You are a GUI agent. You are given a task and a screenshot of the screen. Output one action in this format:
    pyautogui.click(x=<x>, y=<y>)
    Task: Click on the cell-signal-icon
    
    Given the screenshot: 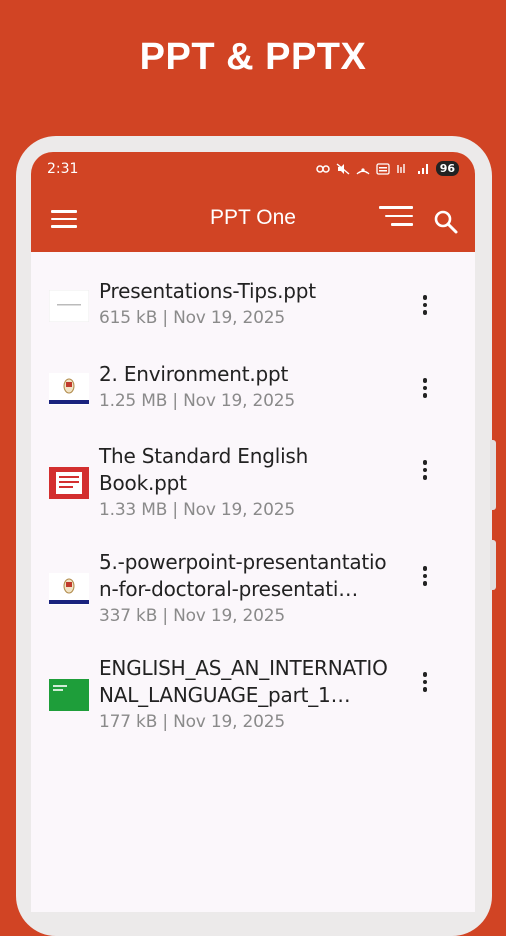 What is the action you would take?
    pyautogui.click(x=422, y=168)
    